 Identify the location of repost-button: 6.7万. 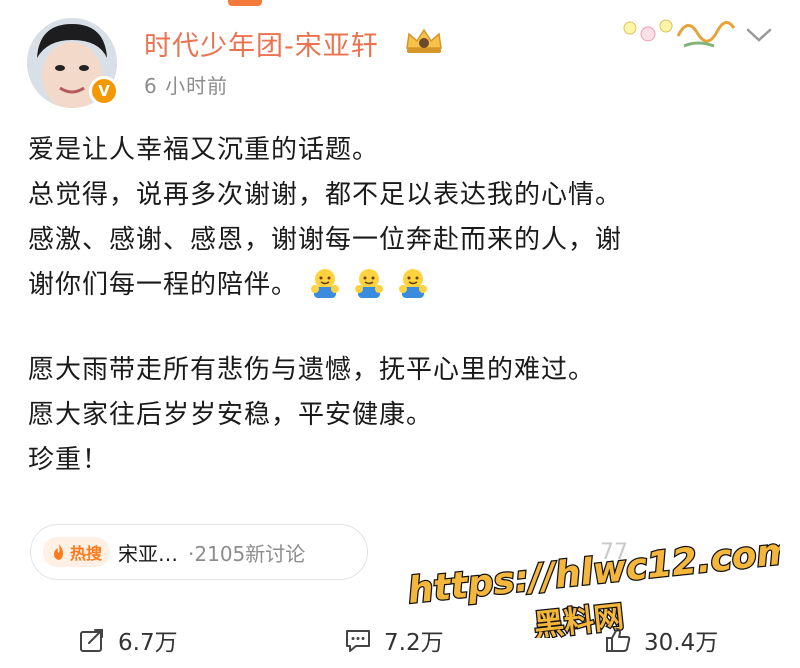
(128, 640).